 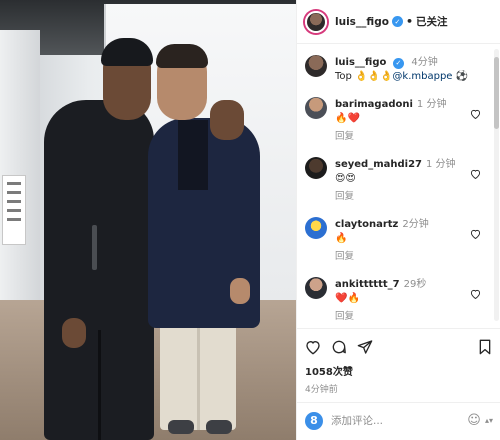 What do you see at coordinates (474, 420) in the screenshot?
I see `emoji-picker-icon: ☺` at bounding box center [474, 420].